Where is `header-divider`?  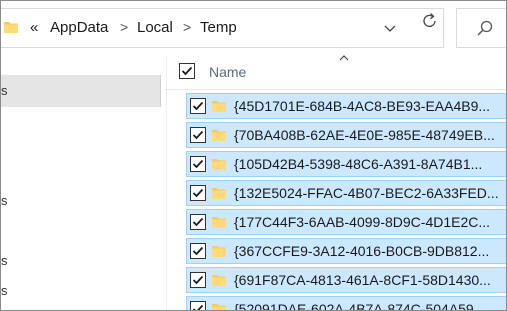 header-divider is located at coordinates (335, 89).